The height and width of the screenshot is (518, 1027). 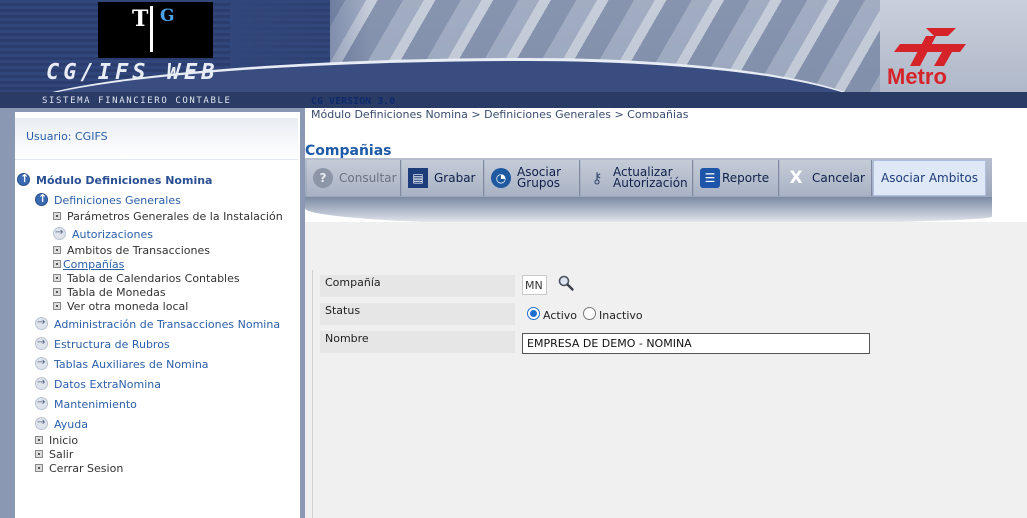 I want to click on actualizar-autorizacion-button: ⚷ Actualizar Autorización, so click(x=637, y=178).